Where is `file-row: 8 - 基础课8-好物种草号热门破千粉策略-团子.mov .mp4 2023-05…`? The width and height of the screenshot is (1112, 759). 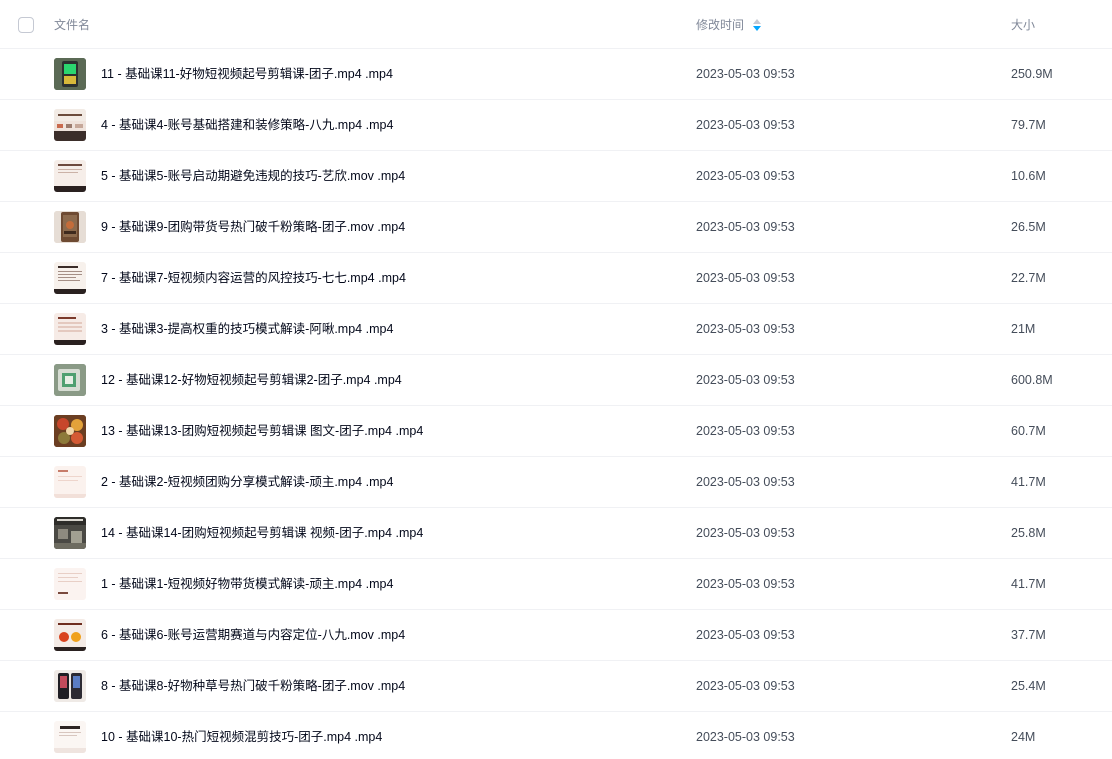
file-row: 8 - 基础课8-好物种草号热门破千粉策略-团子.mov .mp4 2023-05… is located at coordinates (556, 686).